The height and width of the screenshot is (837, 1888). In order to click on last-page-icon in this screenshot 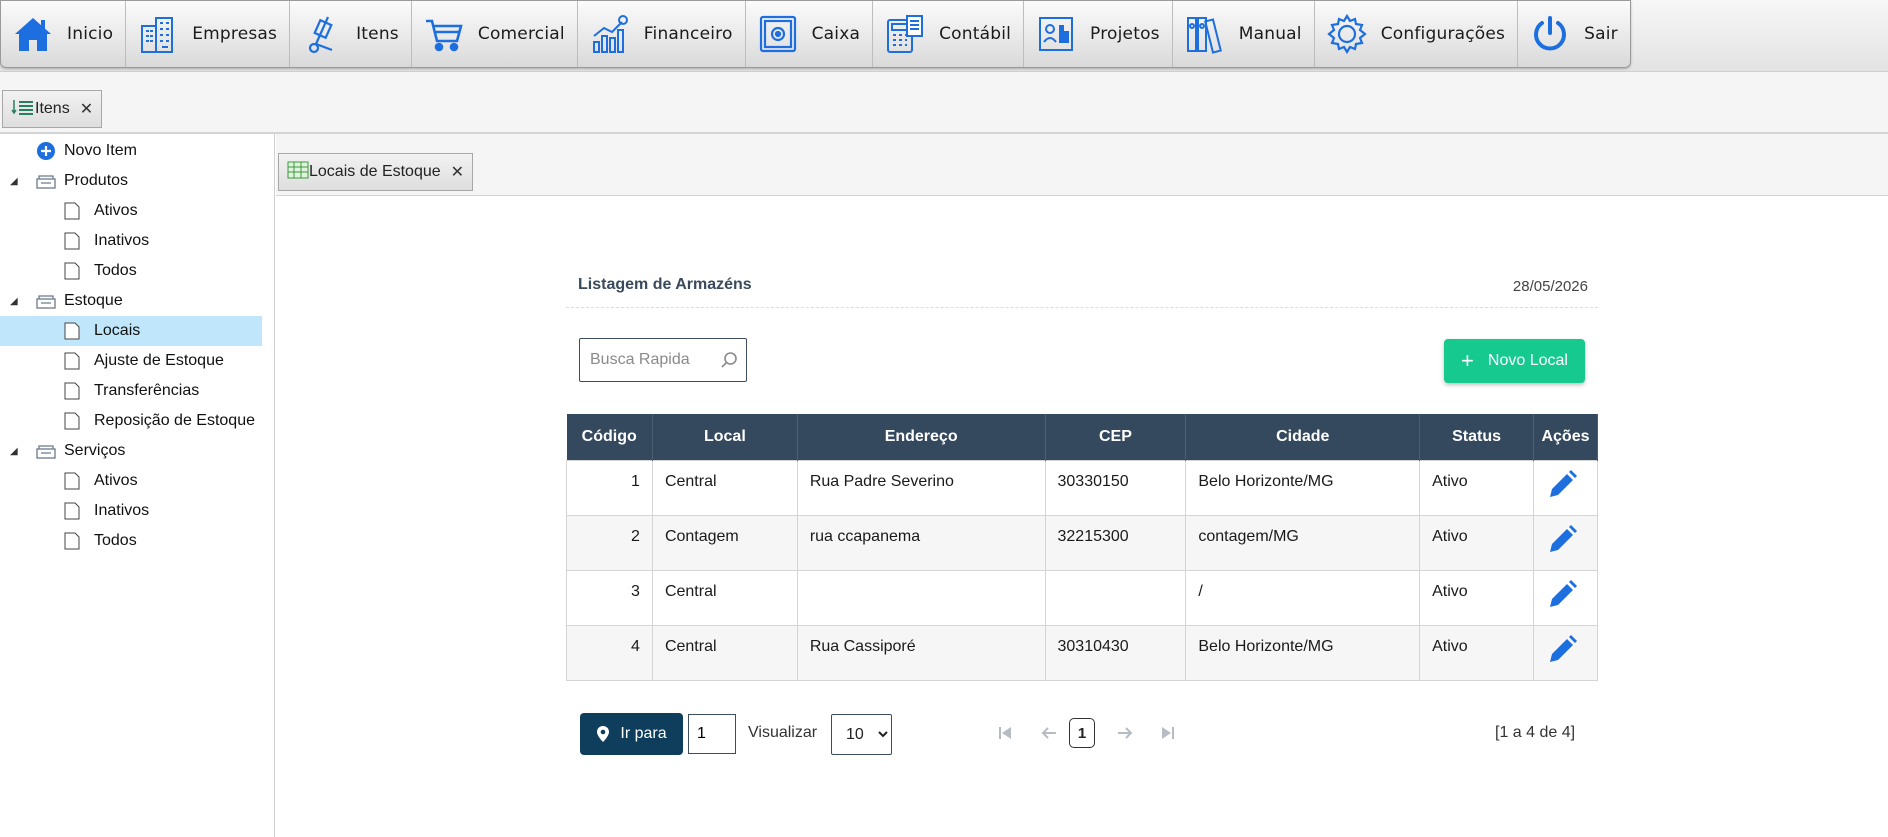, I will do `click(1168, 733)`.